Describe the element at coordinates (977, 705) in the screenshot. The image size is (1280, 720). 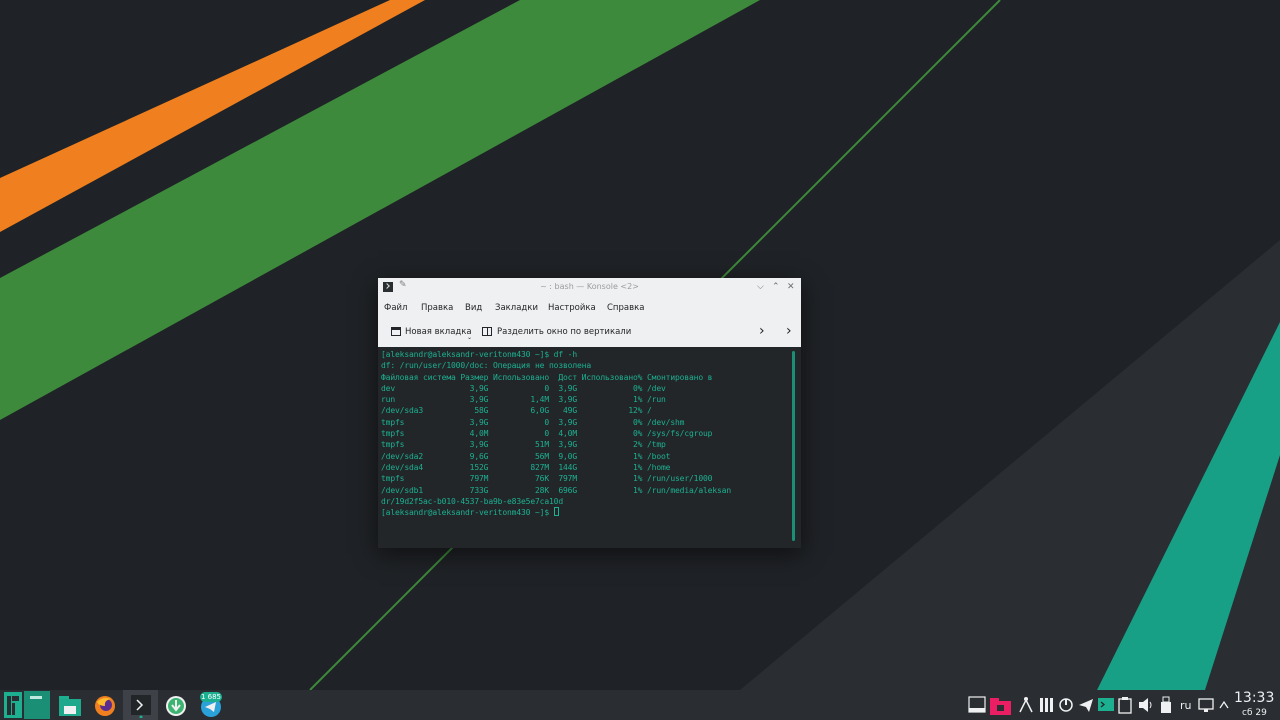
I see `show-desktop-icon` at that location.